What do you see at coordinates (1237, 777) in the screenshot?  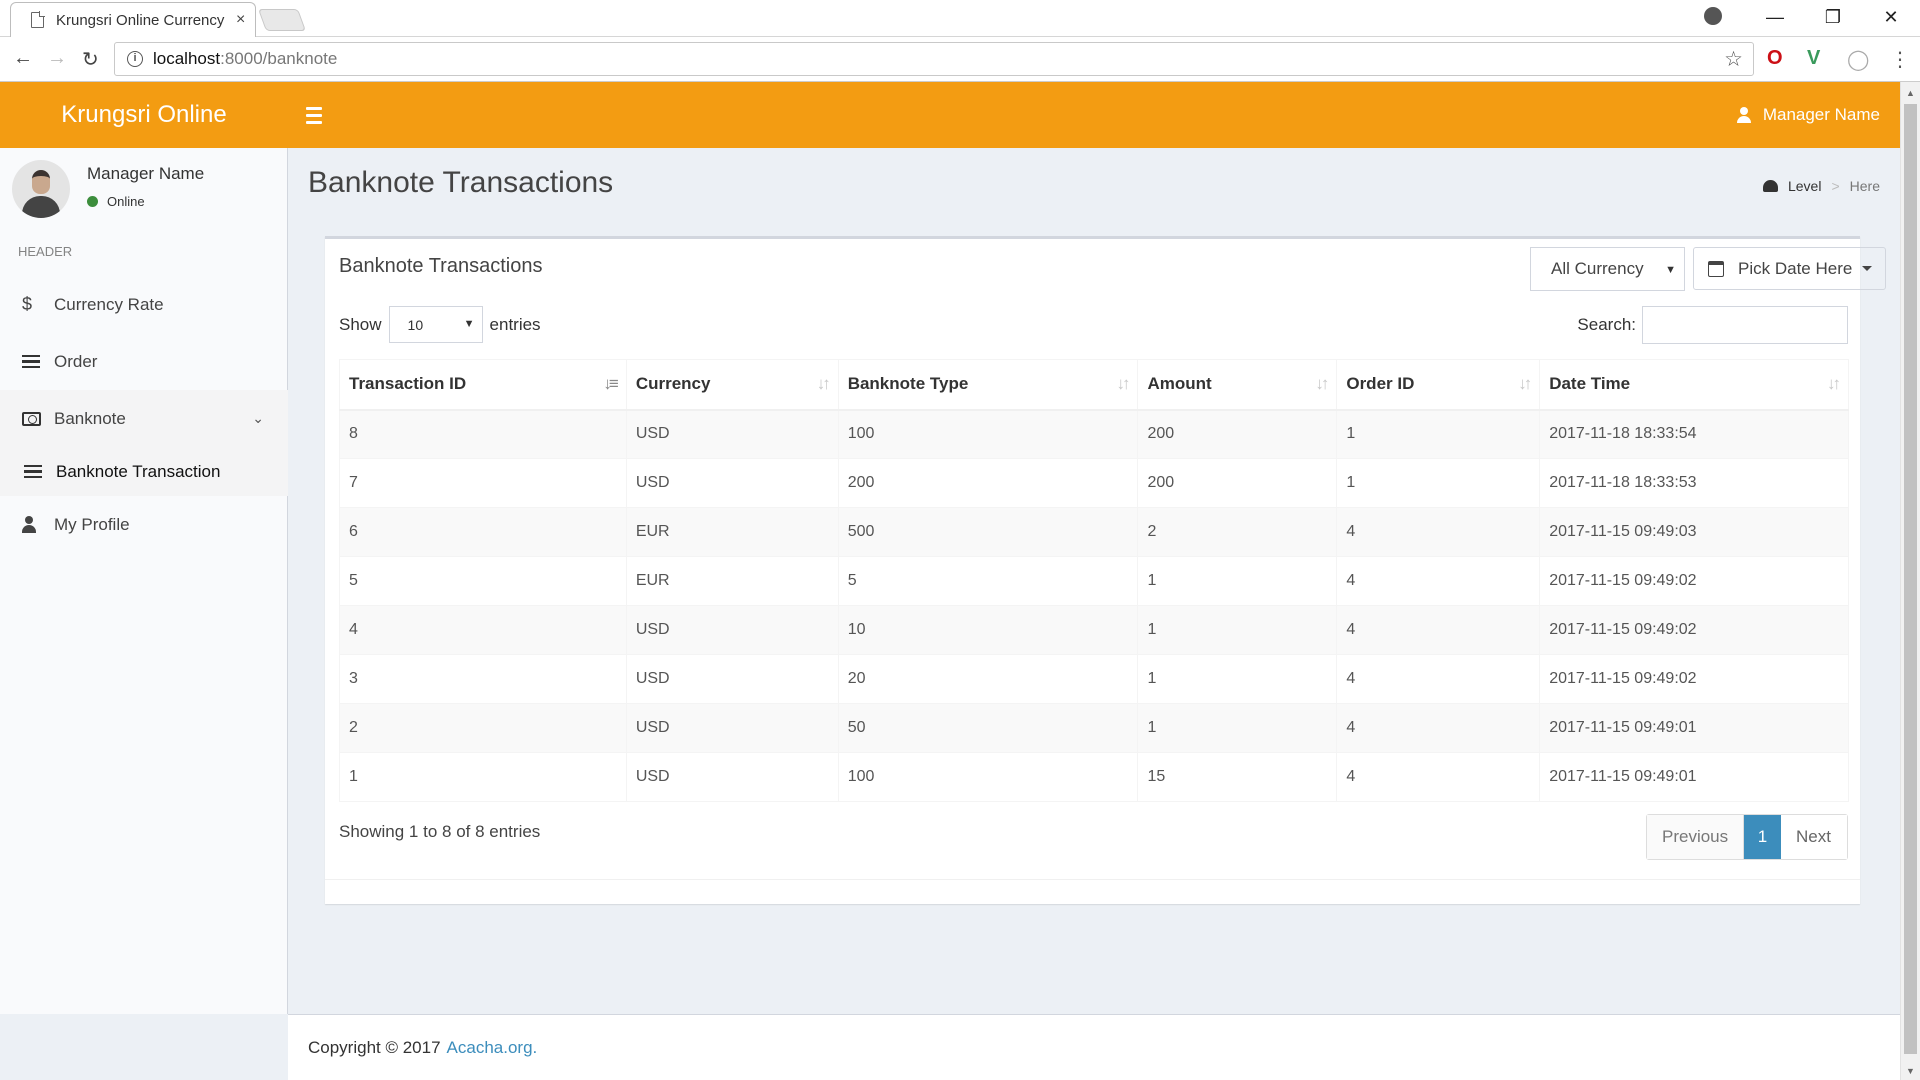 I see `cell-amount: 15` at bounding box center [1237, 777].